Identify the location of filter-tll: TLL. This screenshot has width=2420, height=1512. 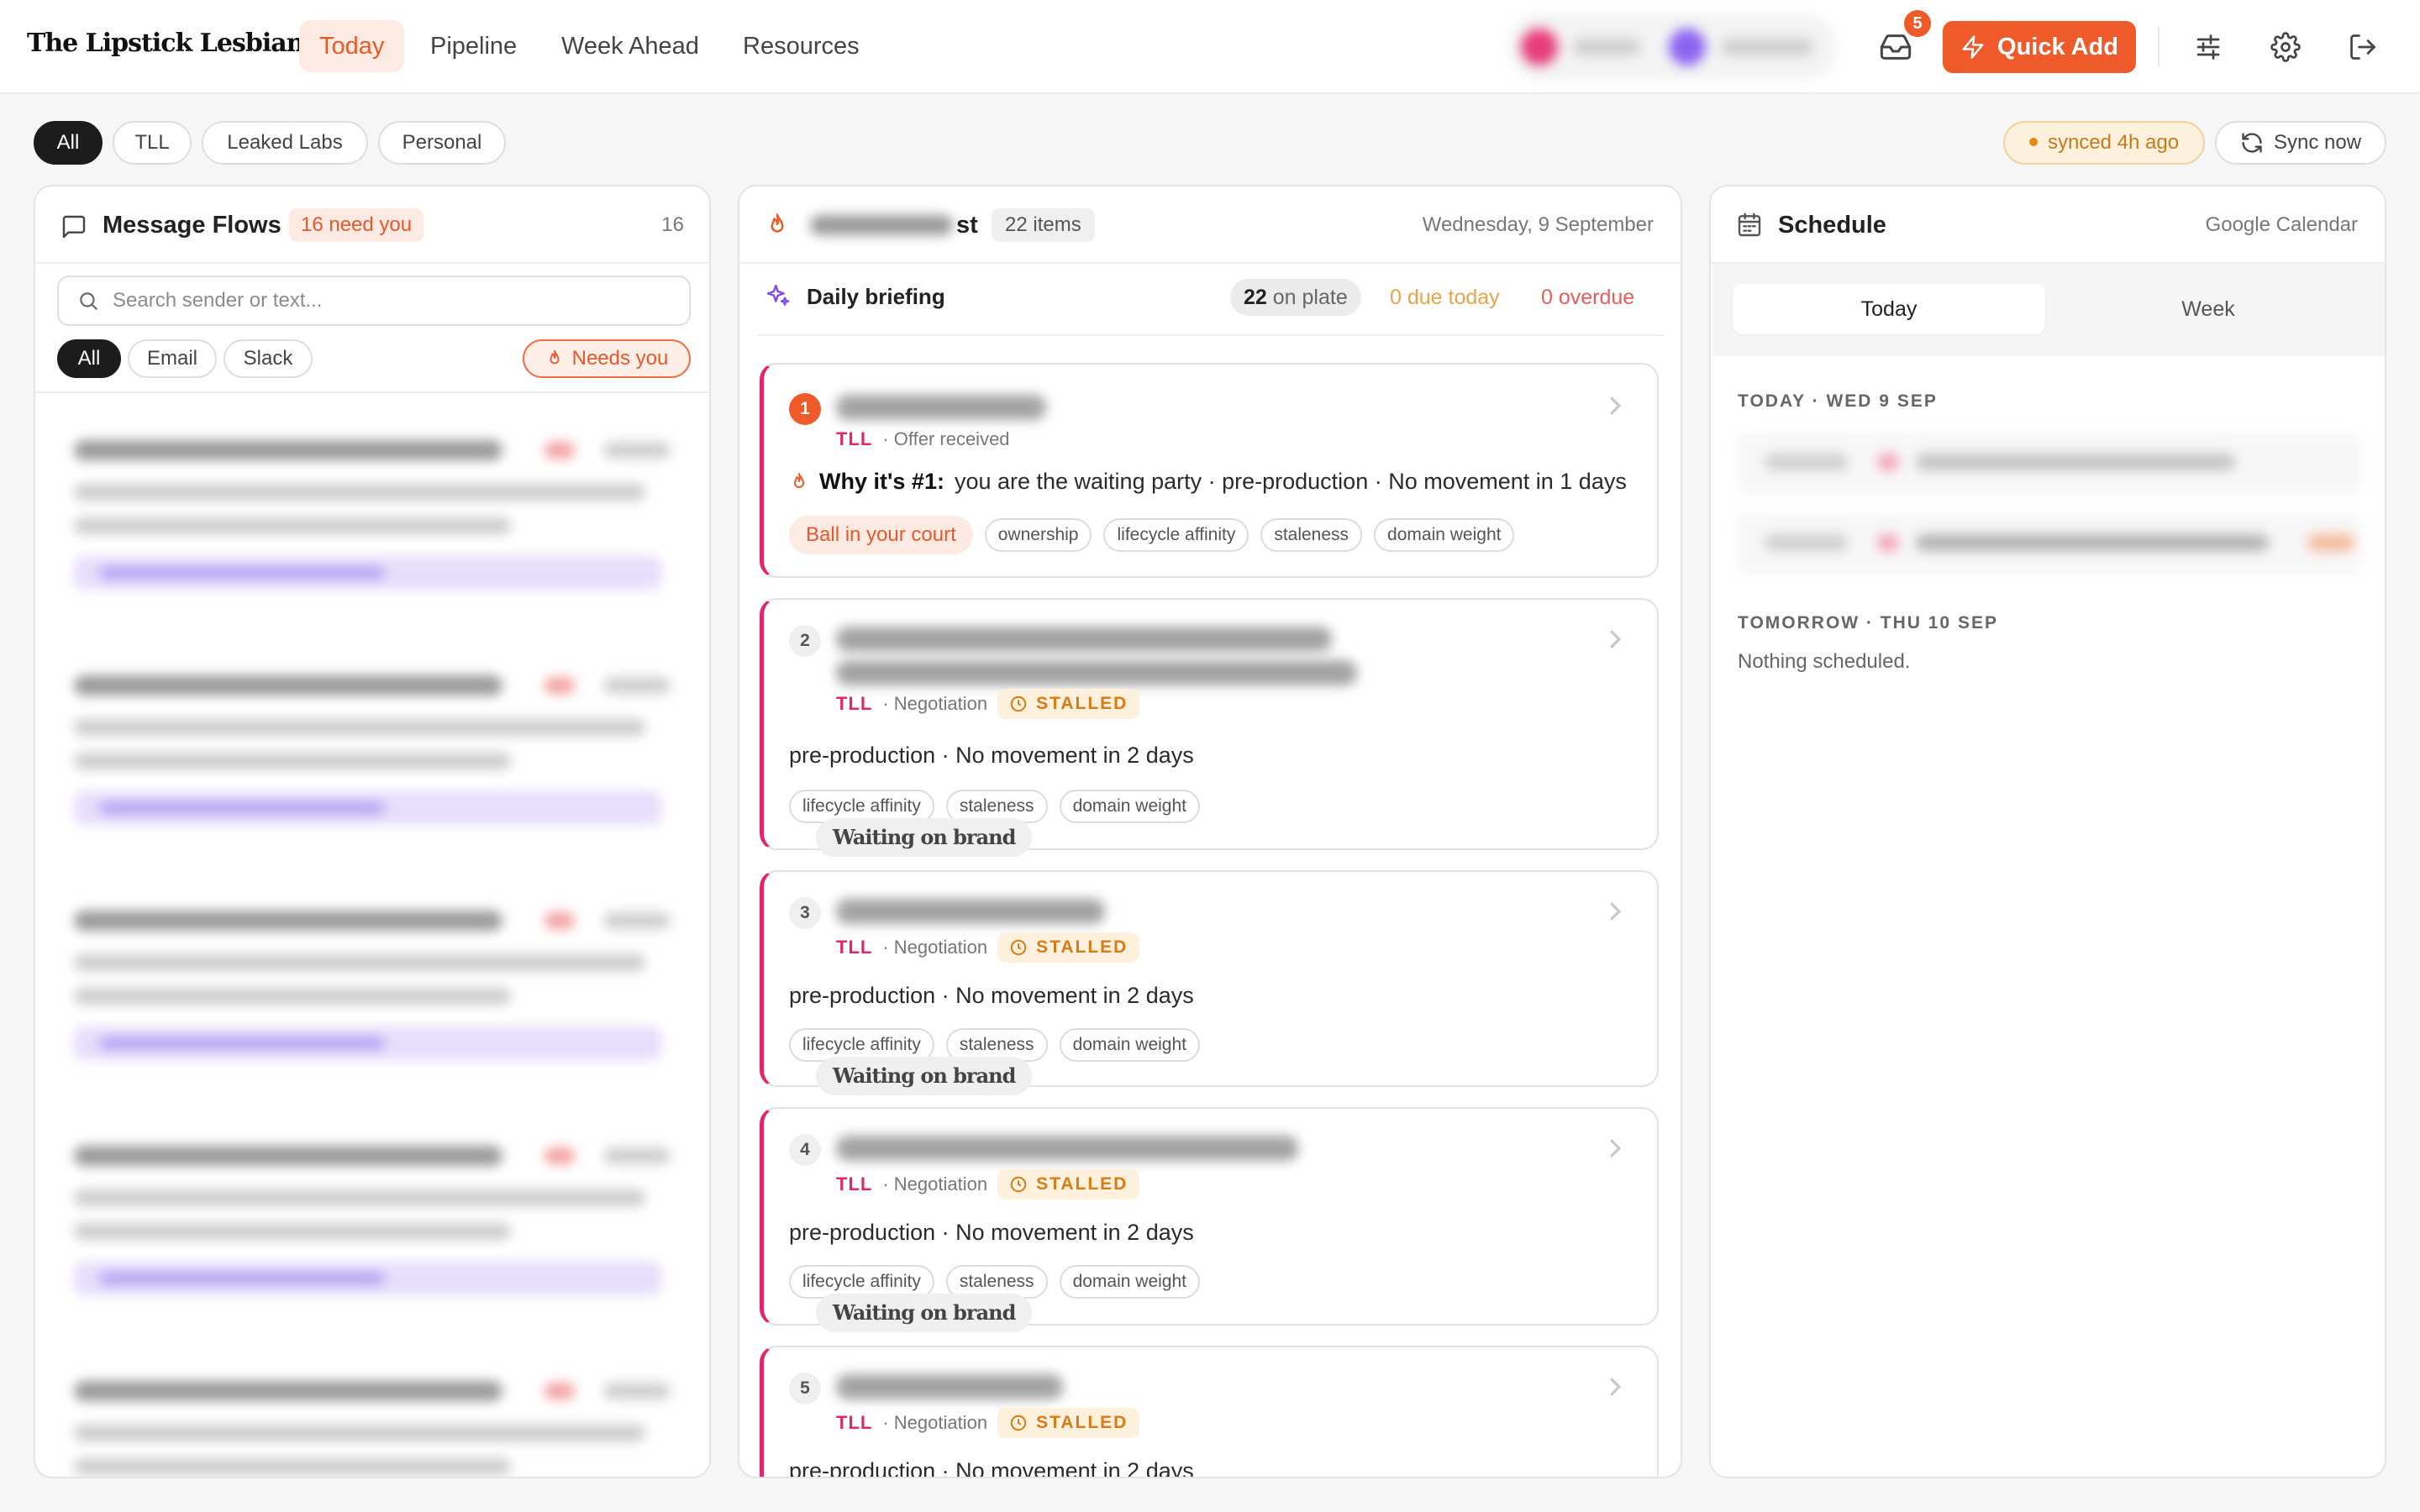
(153, 143).